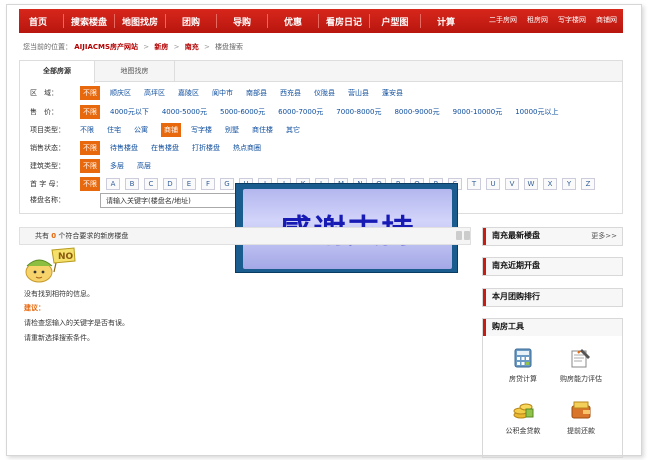  I want to click on letter-option: F, so click(208, 184).